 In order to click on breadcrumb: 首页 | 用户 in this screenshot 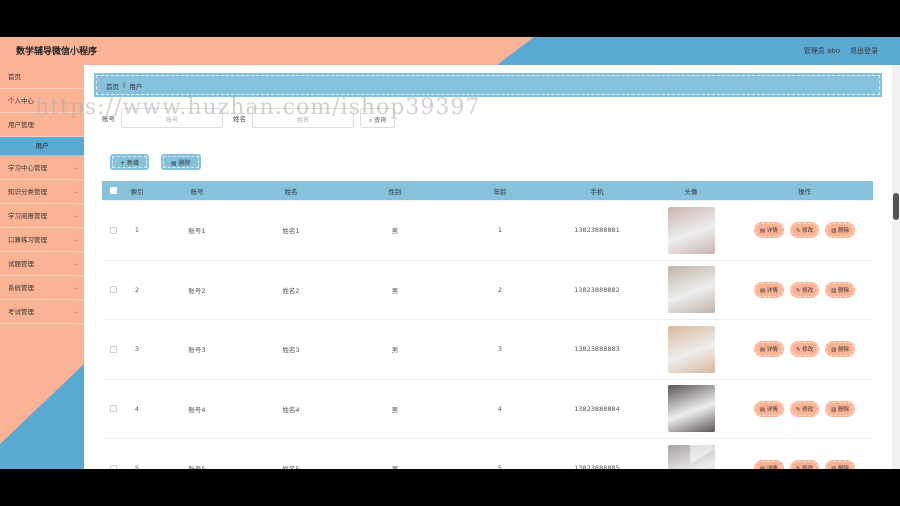, I will do `click(488, 85)`.